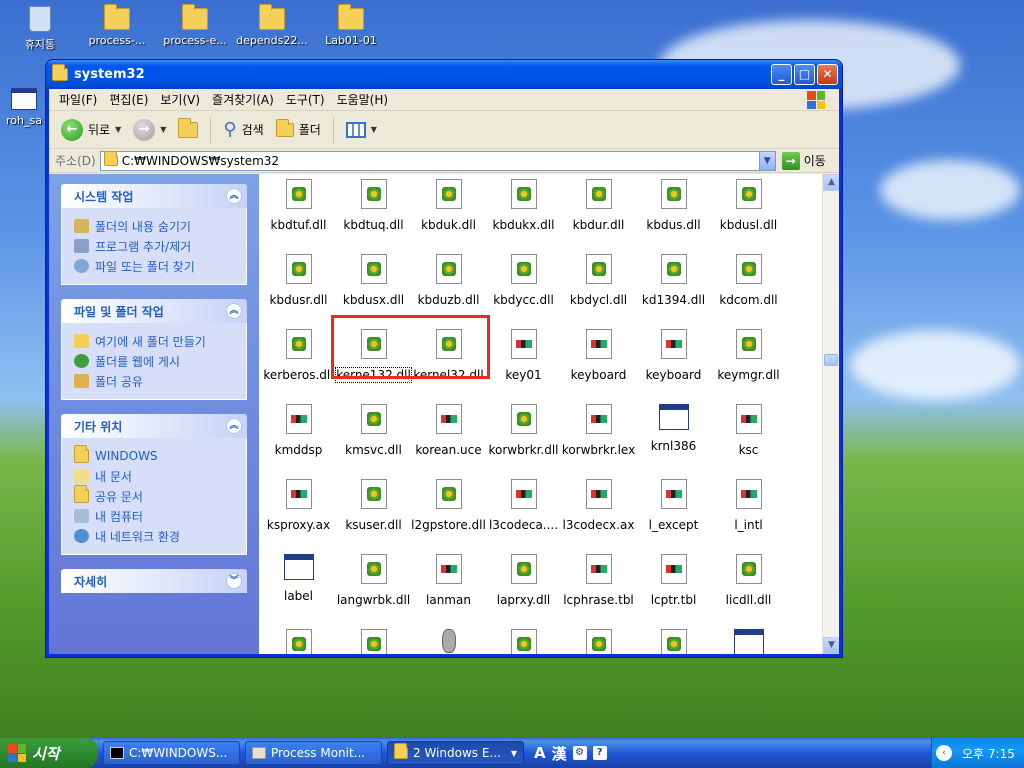 The width and height of the screenshot is (1024, 768). Describe the element at coordinates (373, 286) in the screenshot. I see `file-item: kbdusx.dll` at that location.